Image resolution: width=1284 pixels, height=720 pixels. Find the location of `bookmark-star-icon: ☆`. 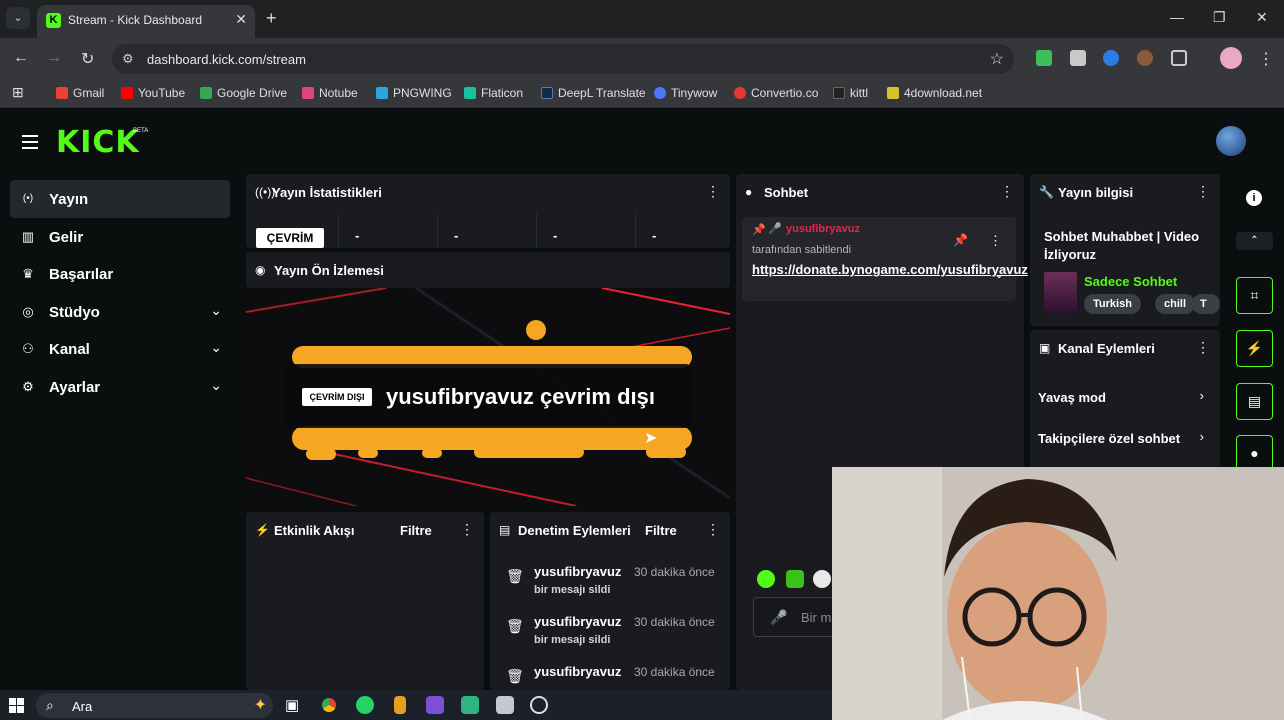

bookmark-star-icon: ☆ is located at coordinates (997, 59).